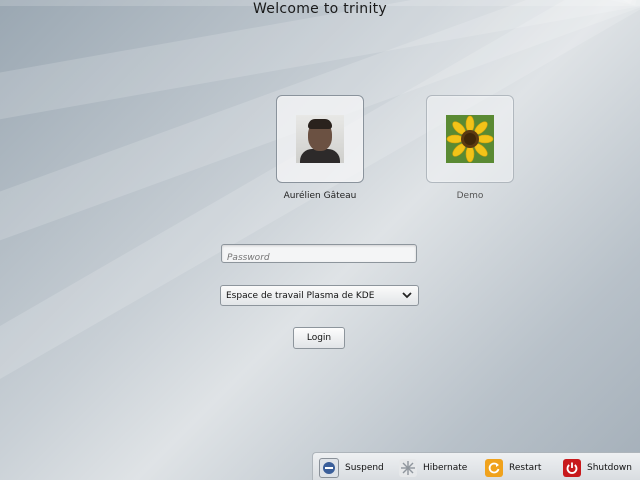  I want to click on restart-button: Restart, so click(513, 468).